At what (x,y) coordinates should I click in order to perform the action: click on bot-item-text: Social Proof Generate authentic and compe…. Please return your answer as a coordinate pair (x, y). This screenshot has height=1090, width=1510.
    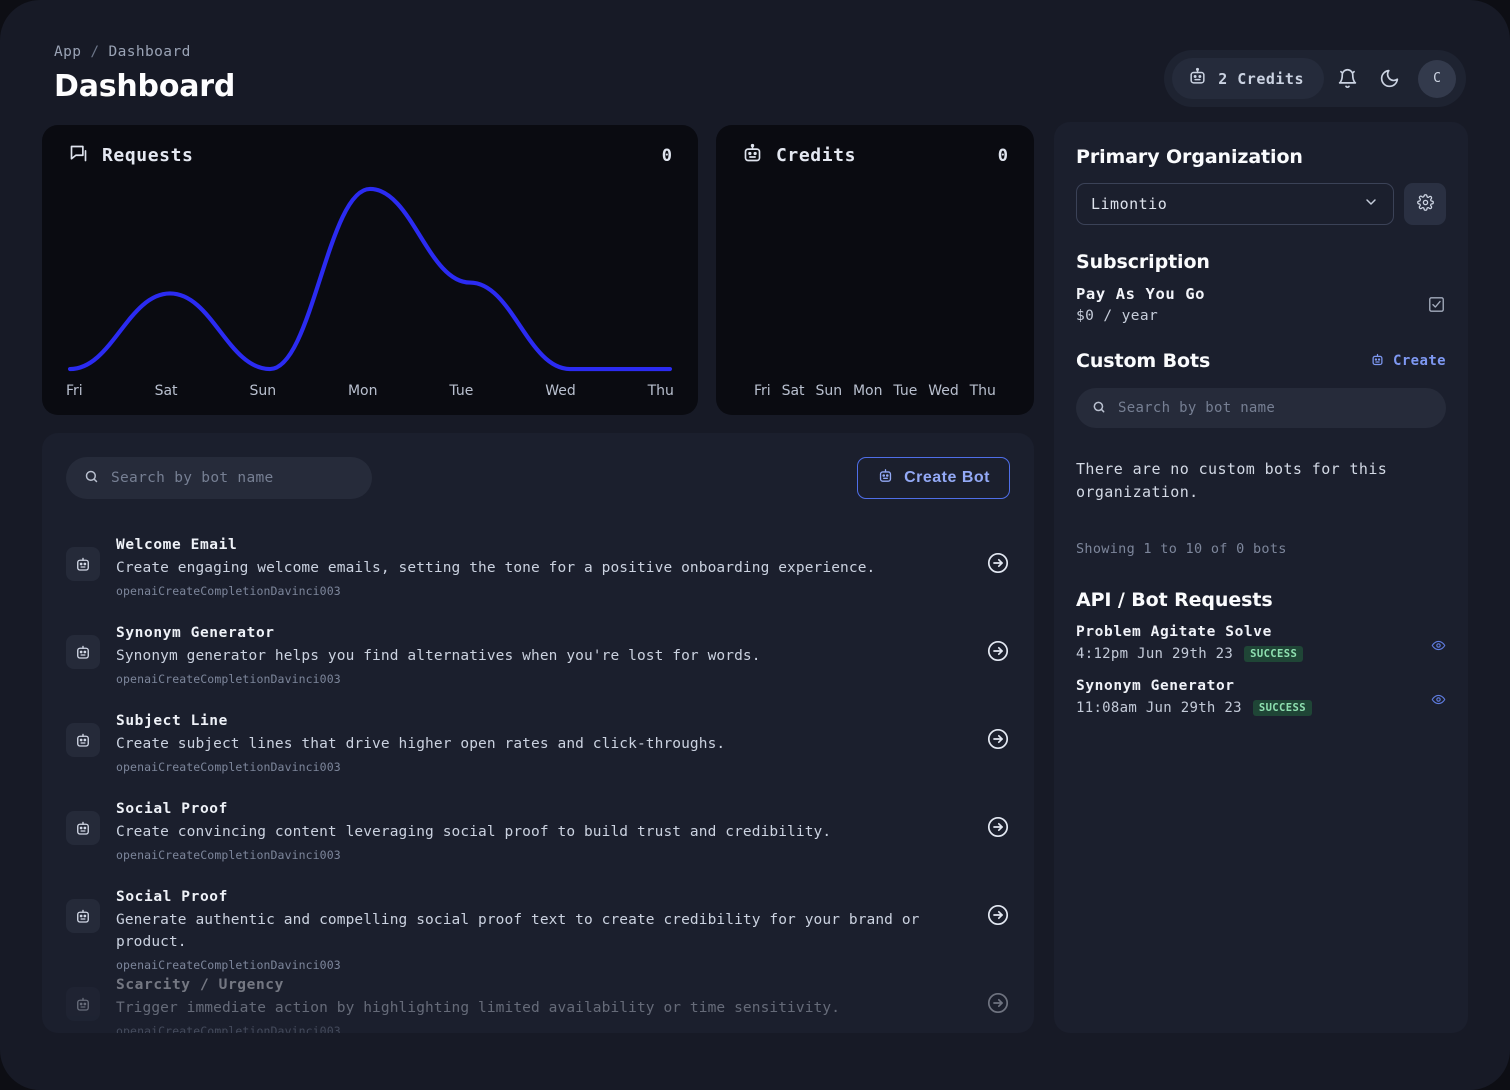
    Looking at the image, I should click on (551, 929).